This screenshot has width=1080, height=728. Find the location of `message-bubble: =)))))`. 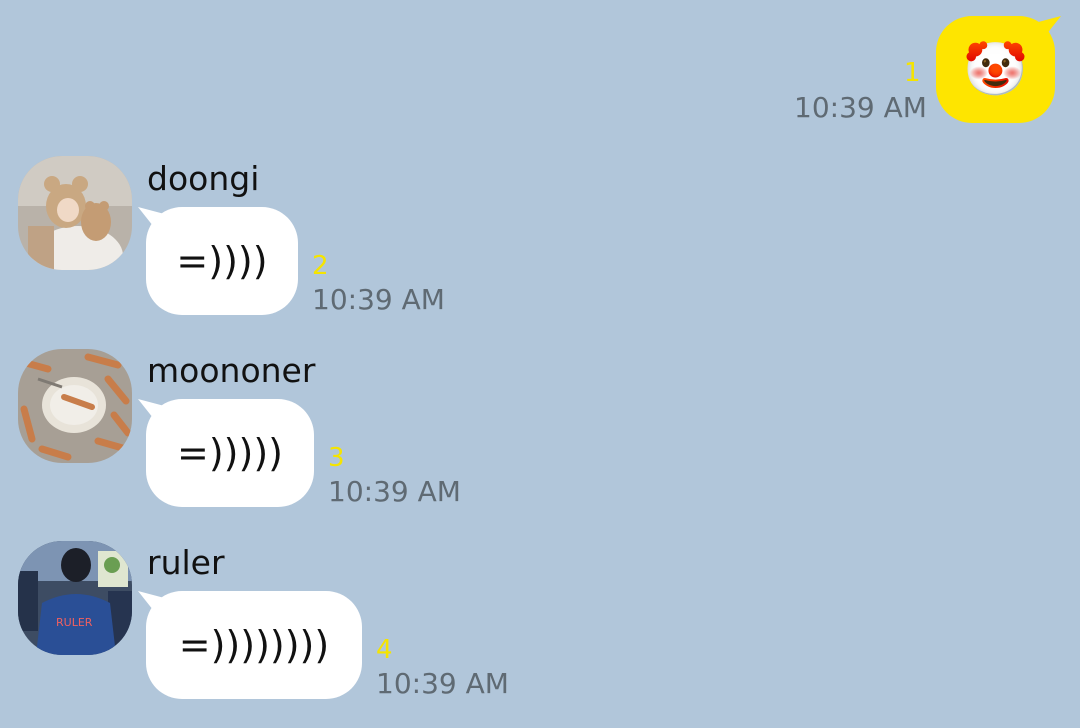

message-bubble: =))))) is located at coordinates (230, 453).